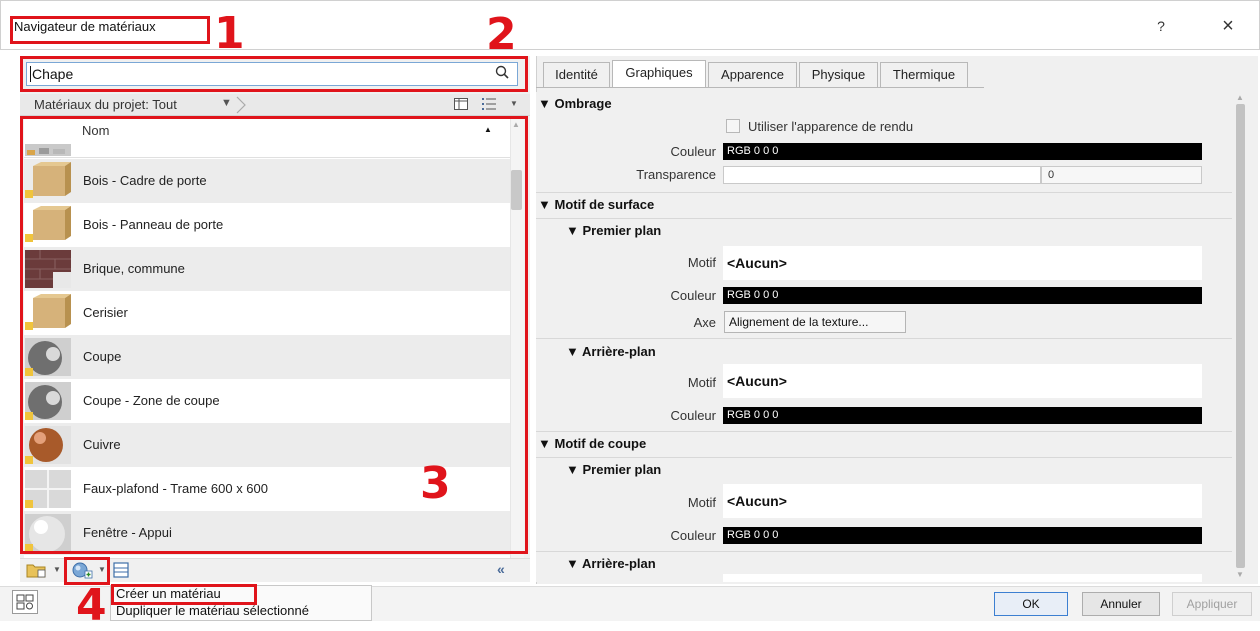 This screenshot has height=631, width=1260. I want to click on project-materials-filter: Matériaux du projet: Tout, so click(105, 104).